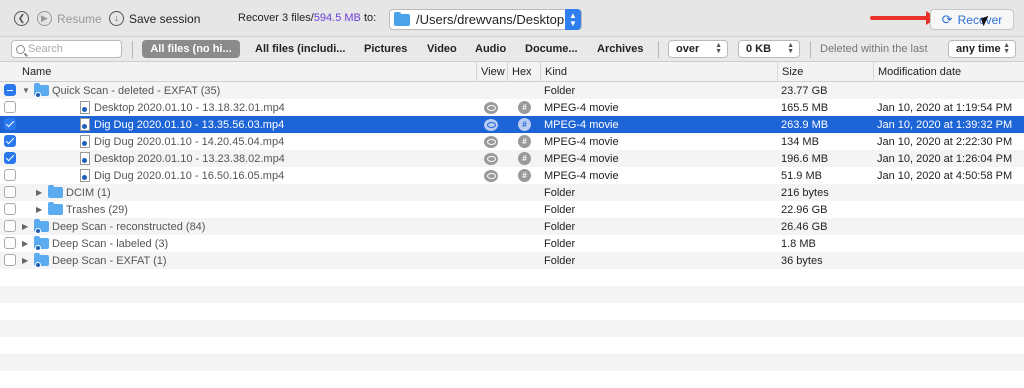  Describe the element at coordinates (512, 192) in the screenshot. I see `table-row: ▶ DCIM (1) Folder 216 bytes` at that location.